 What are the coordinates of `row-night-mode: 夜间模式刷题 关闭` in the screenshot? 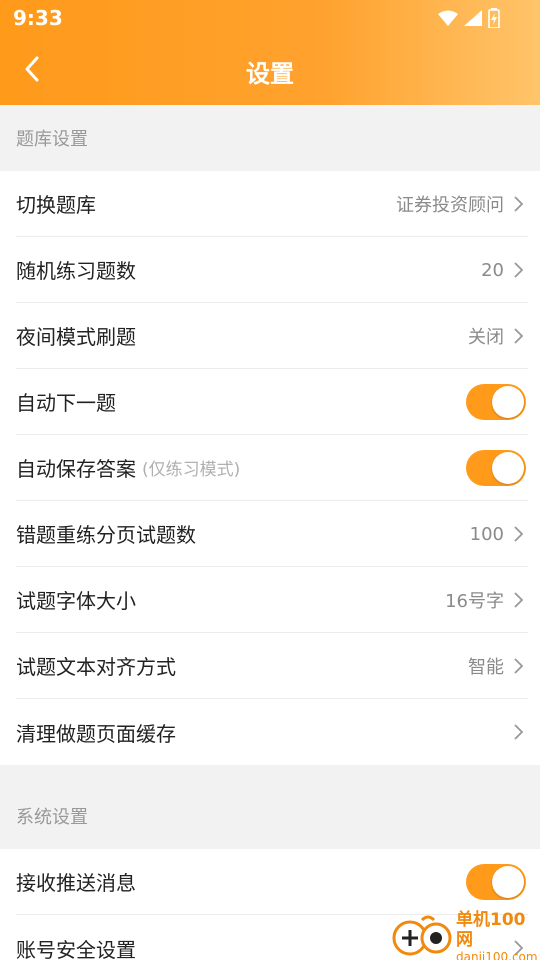 It's located at (272, 336).